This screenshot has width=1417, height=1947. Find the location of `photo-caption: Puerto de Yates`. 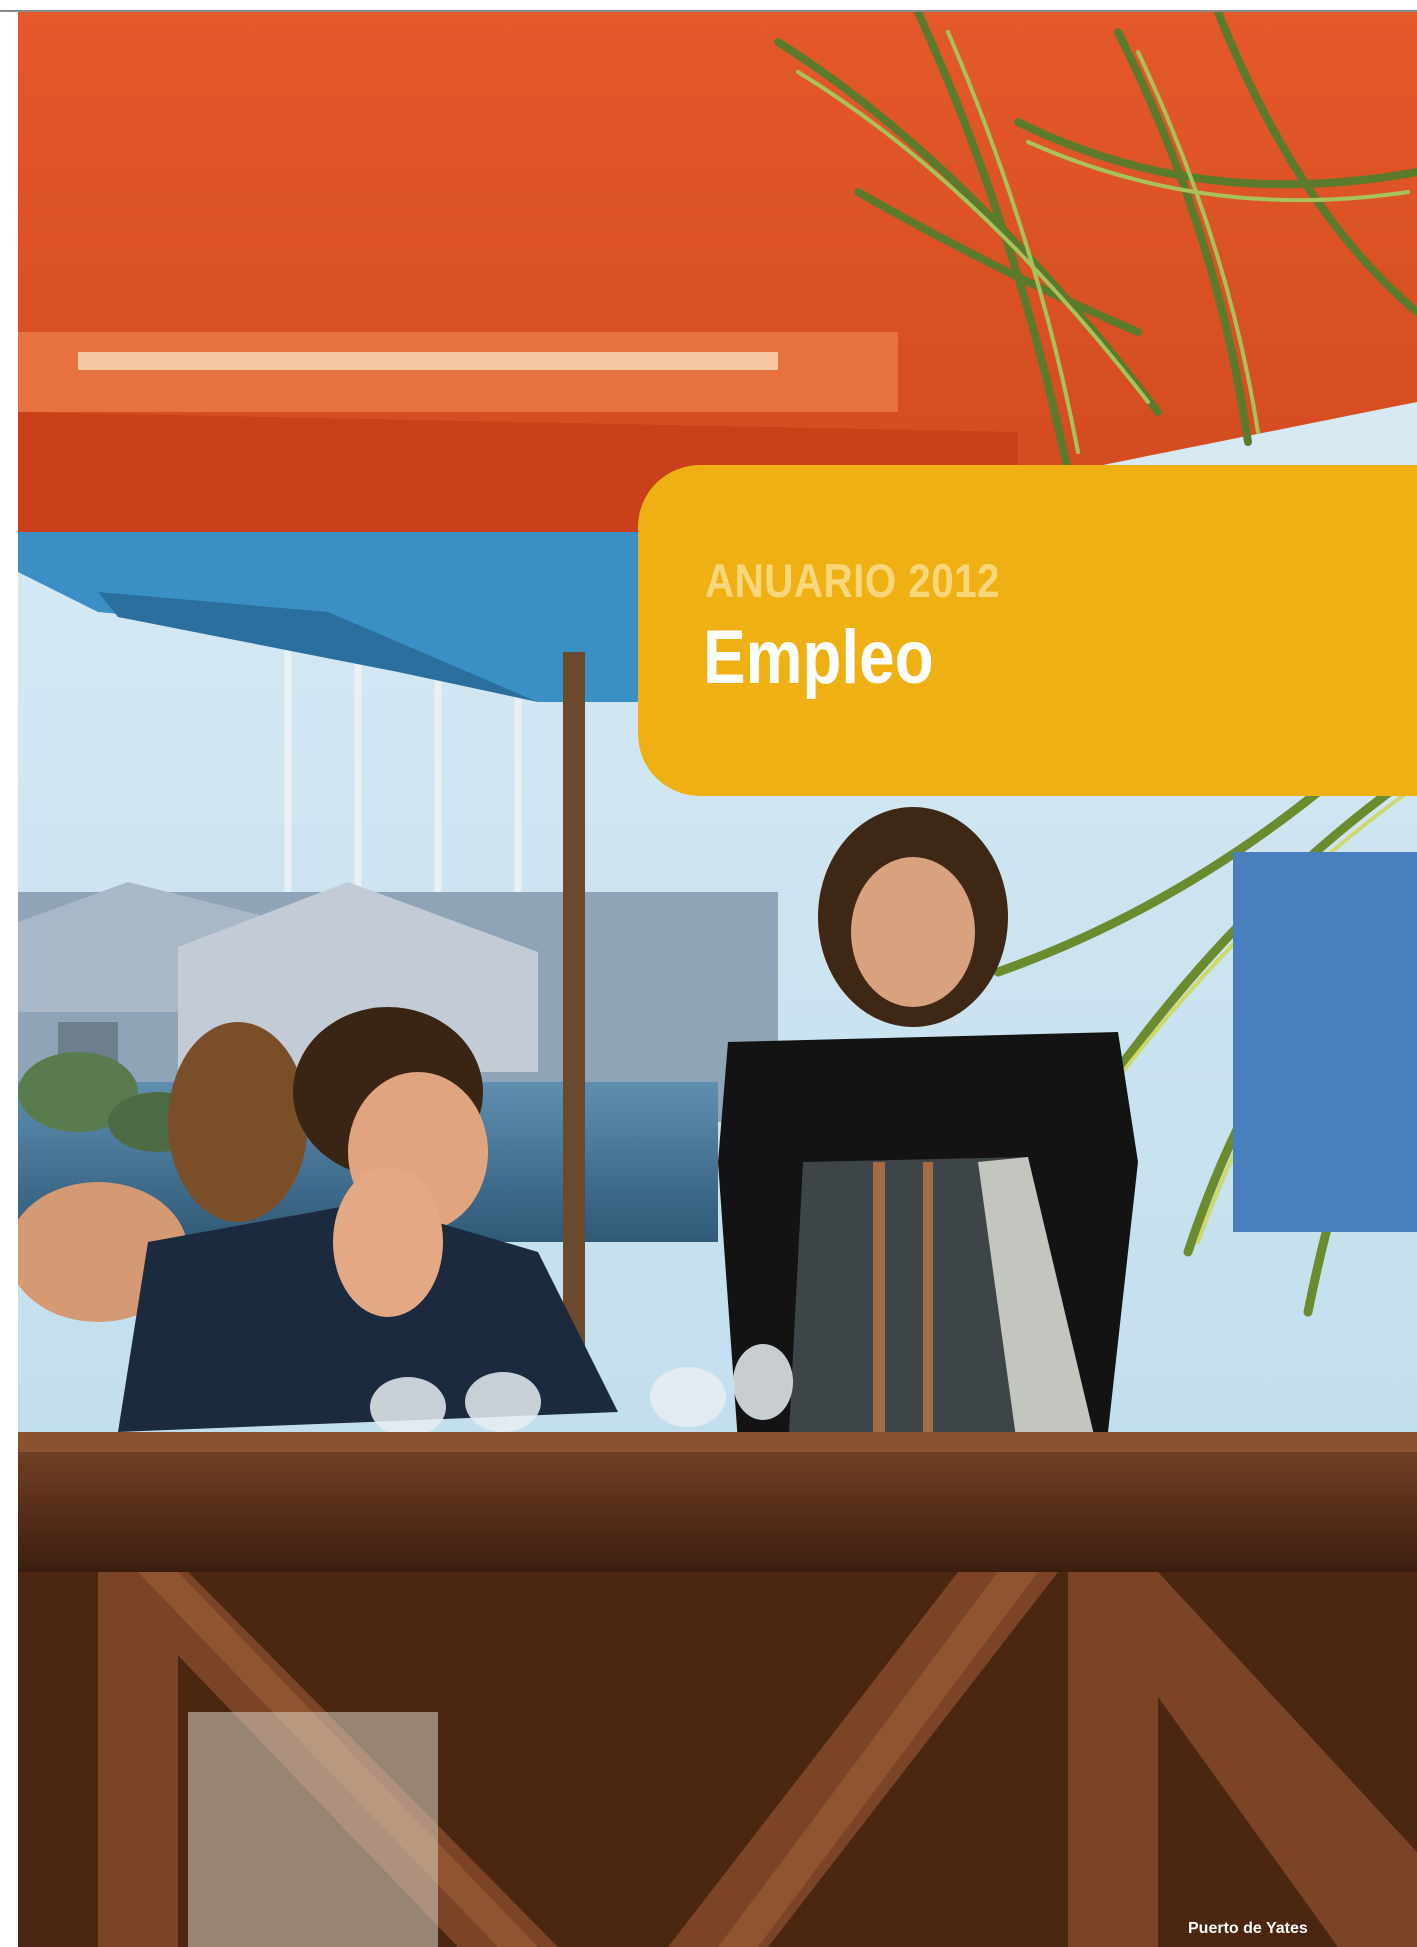

photo-caption: Puerto de Yates is located at coordinates (1248, 1928).